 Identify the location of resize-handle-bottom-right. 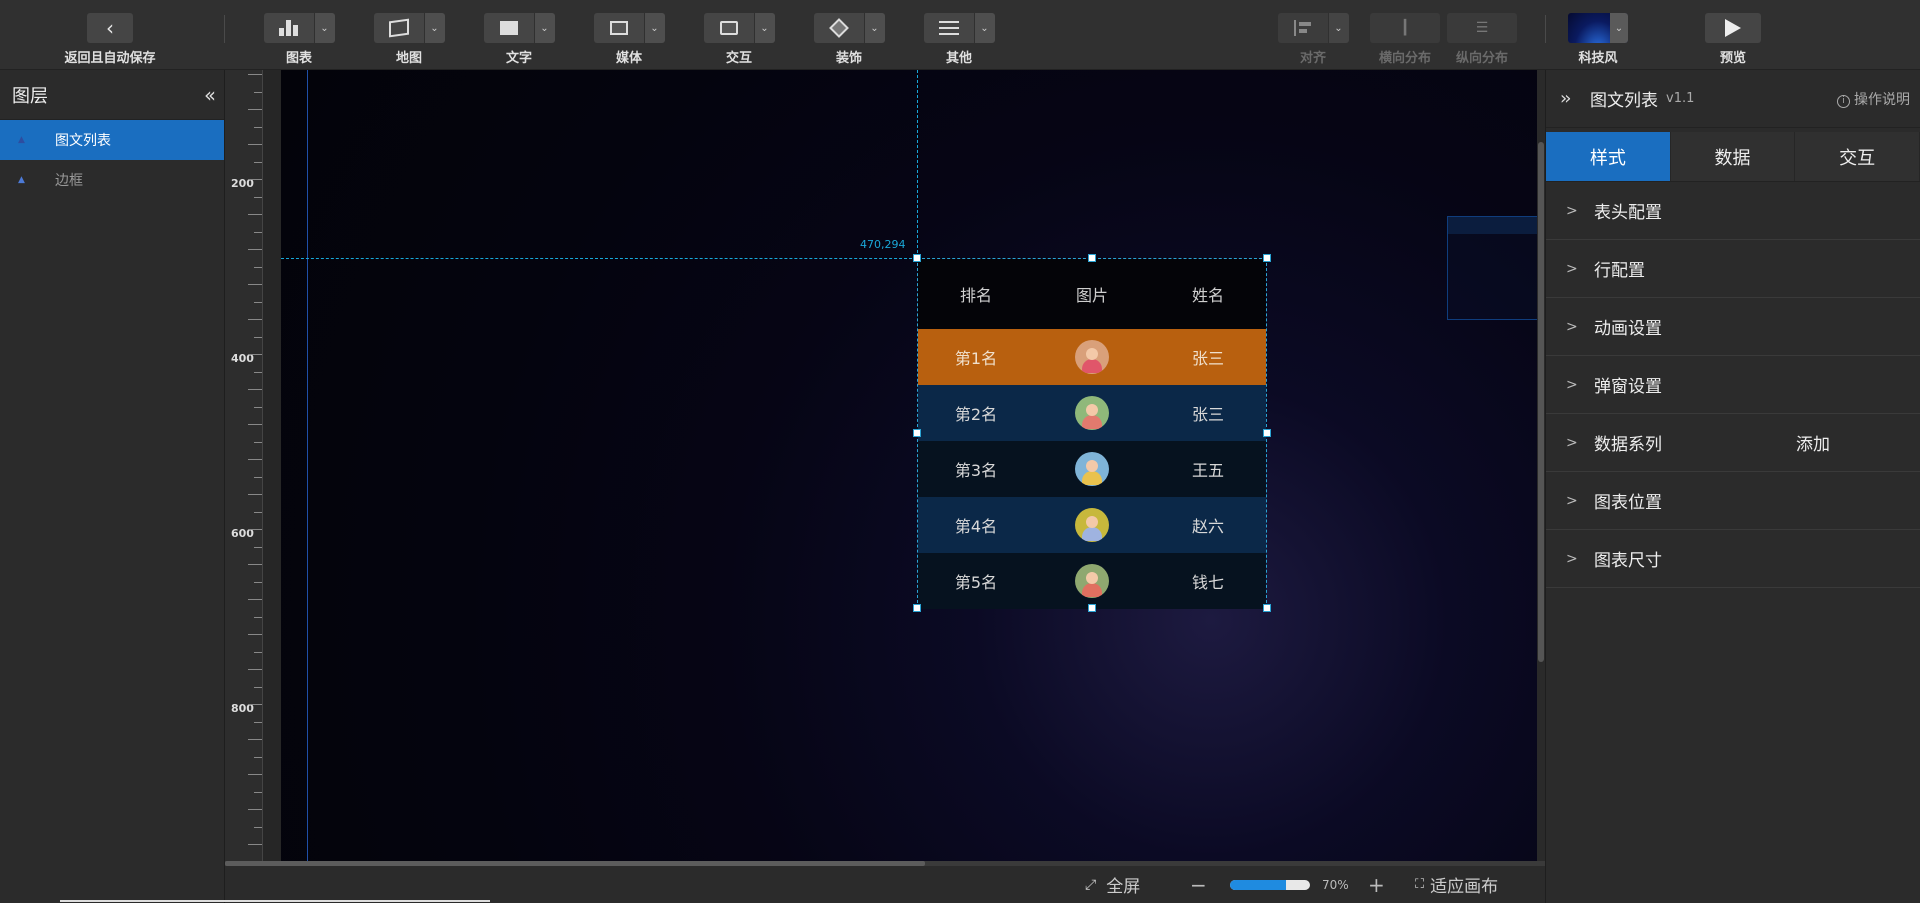
(1267, 608).